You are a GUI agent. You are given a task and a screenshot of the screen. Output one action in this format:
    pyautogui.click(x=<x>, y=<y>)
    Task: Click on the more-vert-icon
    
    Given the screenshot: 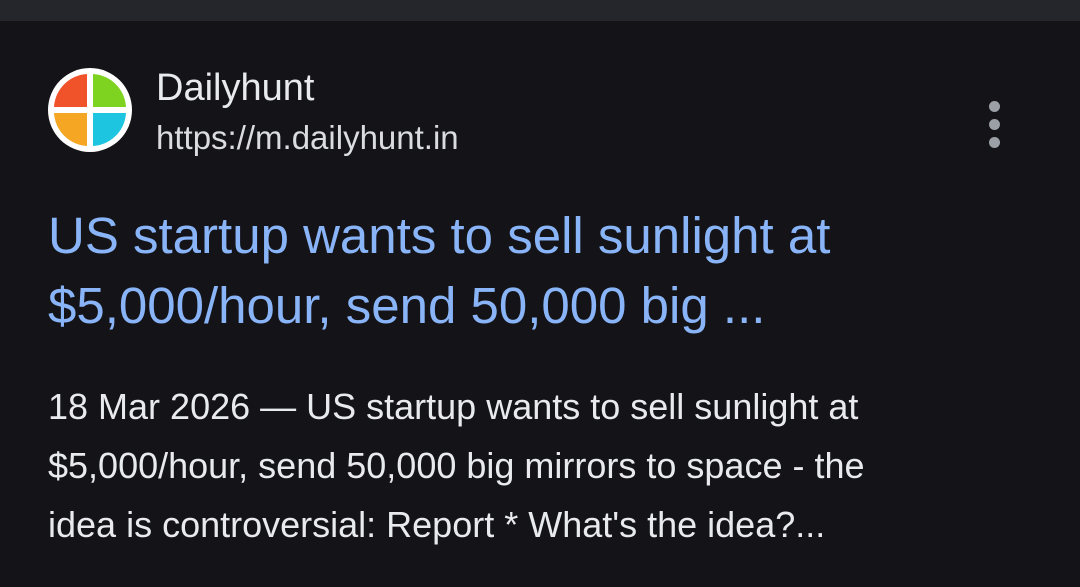 What is the action you would take?
    pyautogui.click(x=994, y=106)
    